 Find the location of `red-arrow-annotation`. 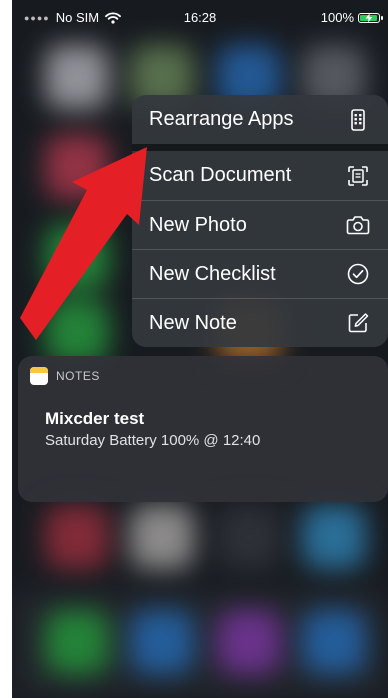

red-arrow-annotation is located at coordinates (83, 243).